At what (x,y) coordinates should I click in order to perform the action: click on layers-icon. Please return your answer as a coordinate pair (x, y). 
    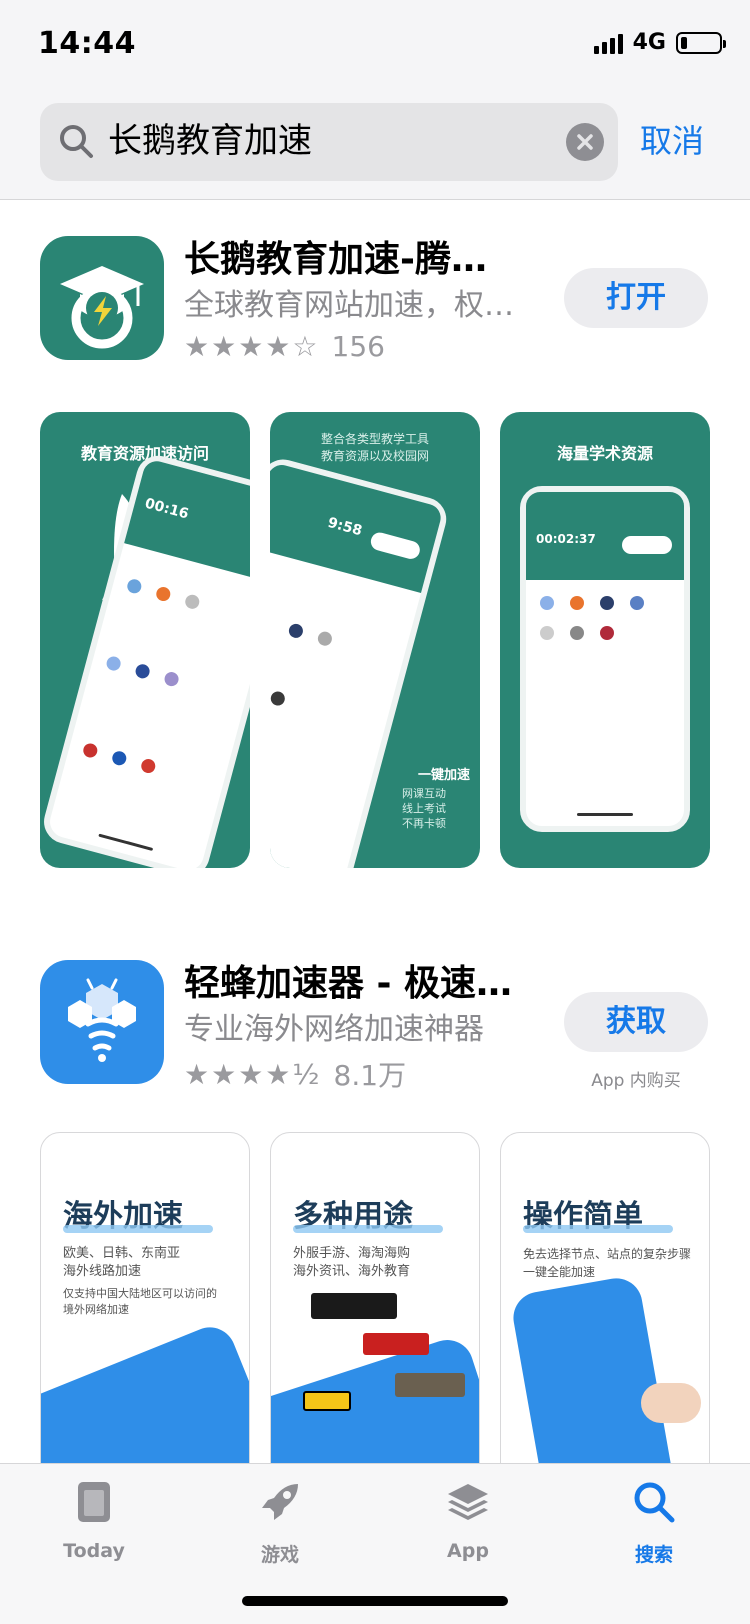
    Looking at the image, I should click on (468, 1502).